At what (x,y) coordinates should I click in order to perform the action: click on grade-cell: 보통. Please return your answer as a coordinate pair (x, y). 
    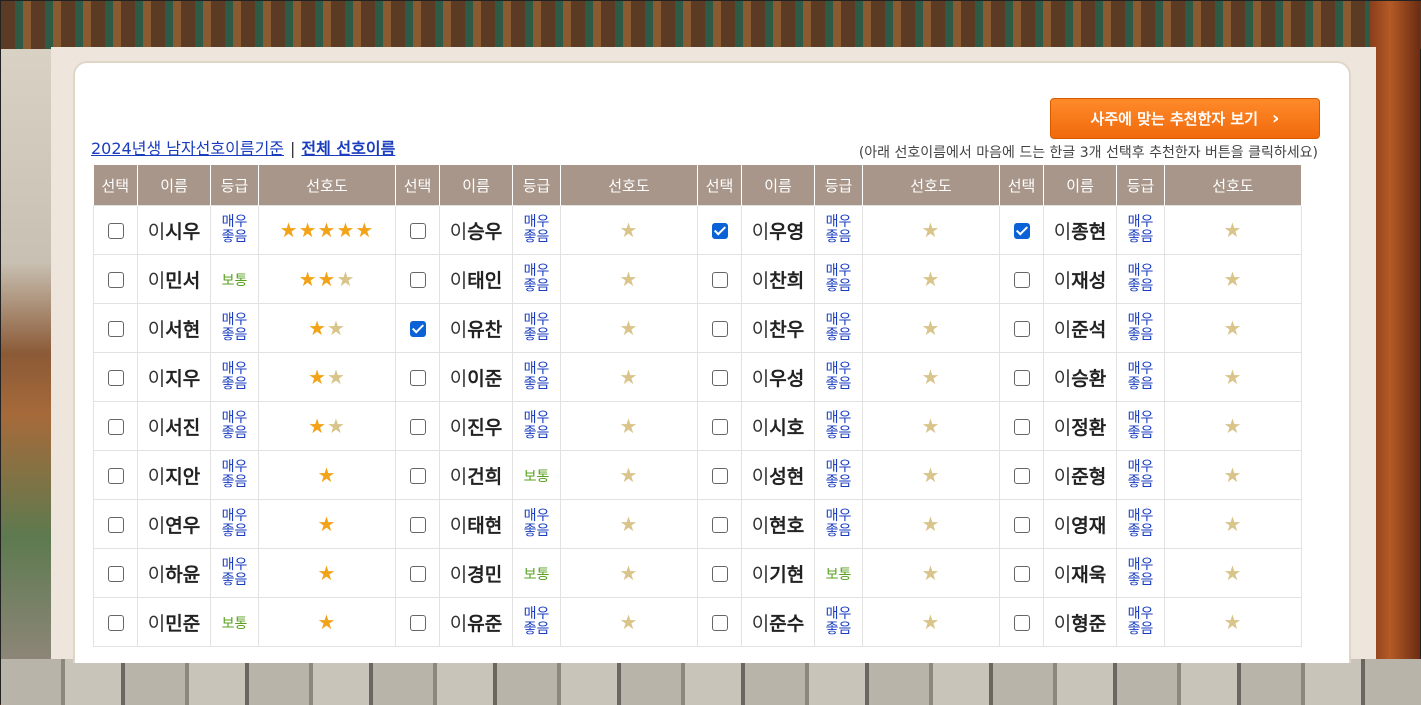
    Looking at the image, I should click on (234, 279).